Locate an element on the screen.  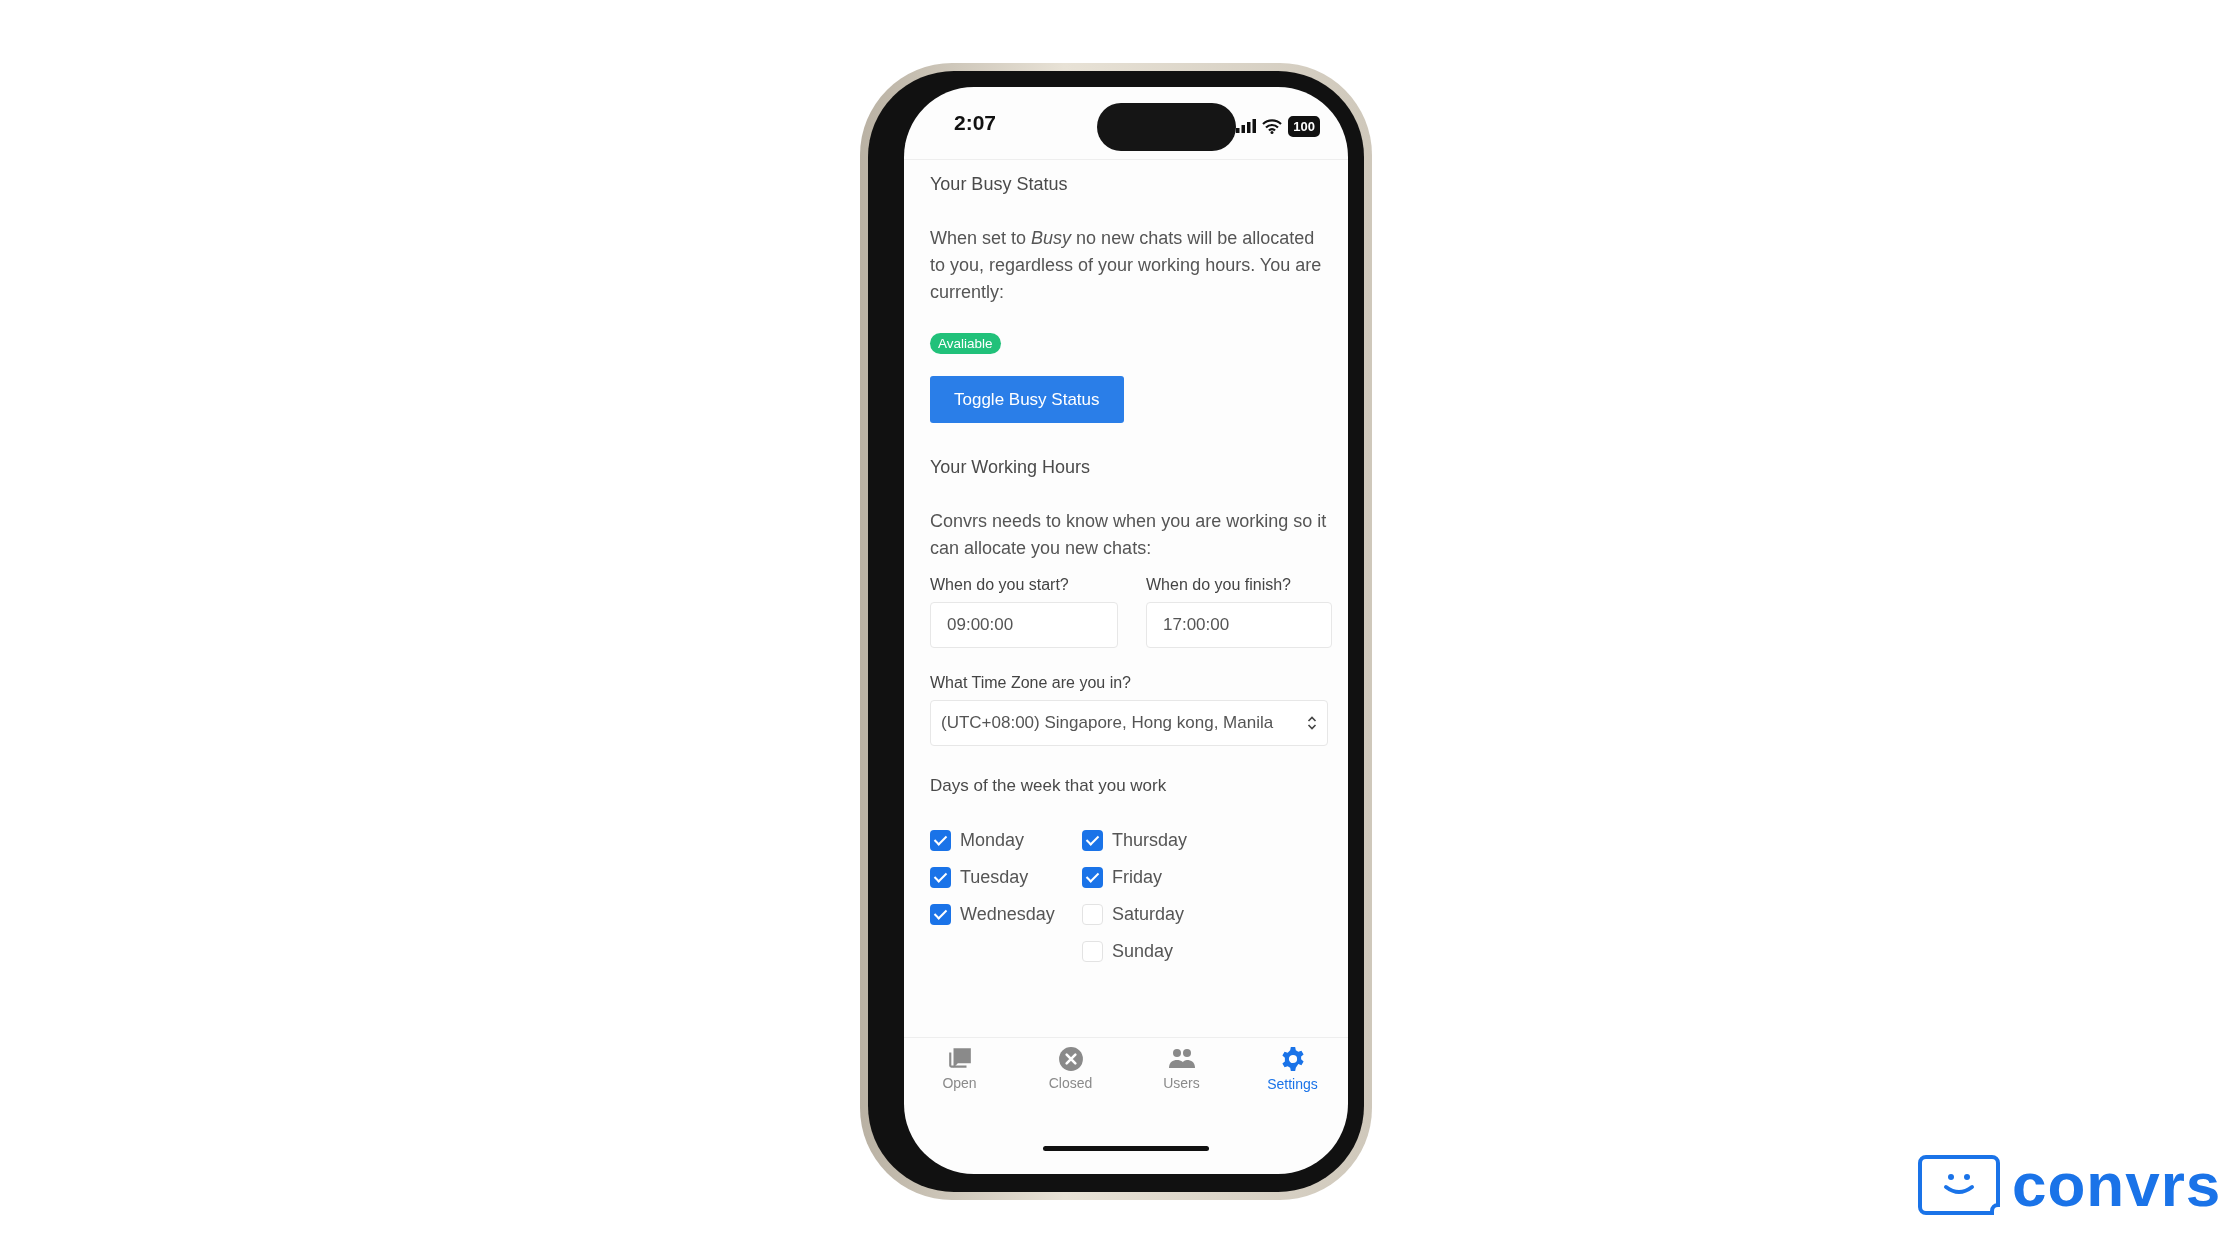
day-label: Thursday is located at coordinates (1150, 840).